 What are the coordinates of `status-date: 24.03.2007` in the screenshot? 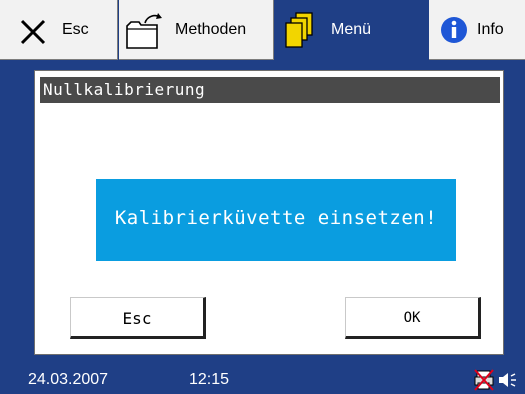 It's located at (68, 379).